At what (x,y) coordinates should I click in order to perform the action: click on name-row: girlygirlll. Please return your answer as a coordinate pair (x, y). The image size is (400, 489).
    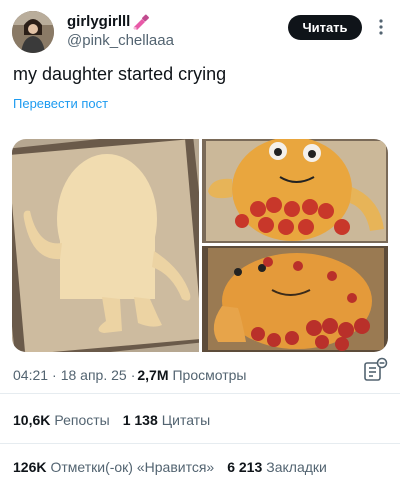
    Looking at the image, I should click on (108, 21).